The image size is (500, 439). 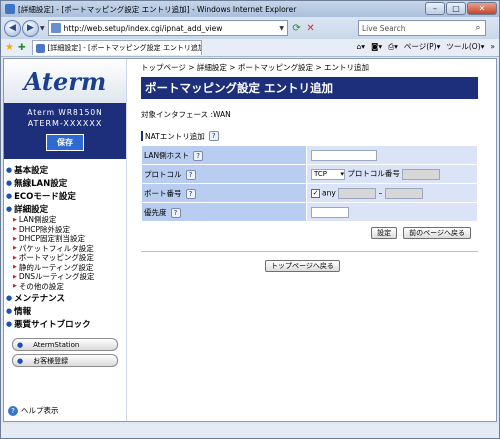 I want to click on add-favorites-icon: ✚, so click(x=22, y=48).